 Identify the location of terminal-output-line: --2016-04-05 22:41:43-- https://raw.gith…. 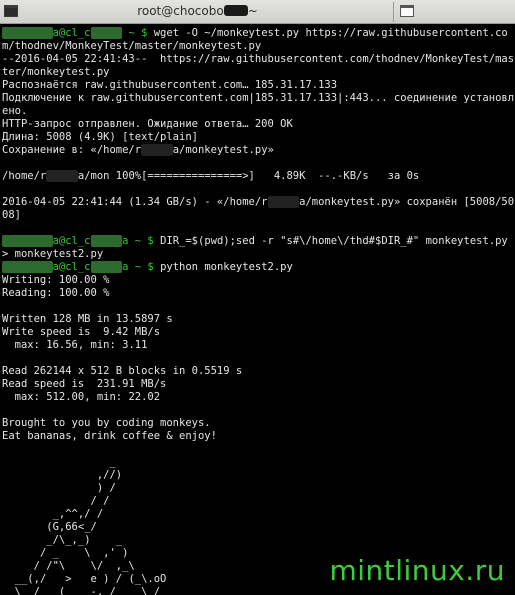
(258, 65).